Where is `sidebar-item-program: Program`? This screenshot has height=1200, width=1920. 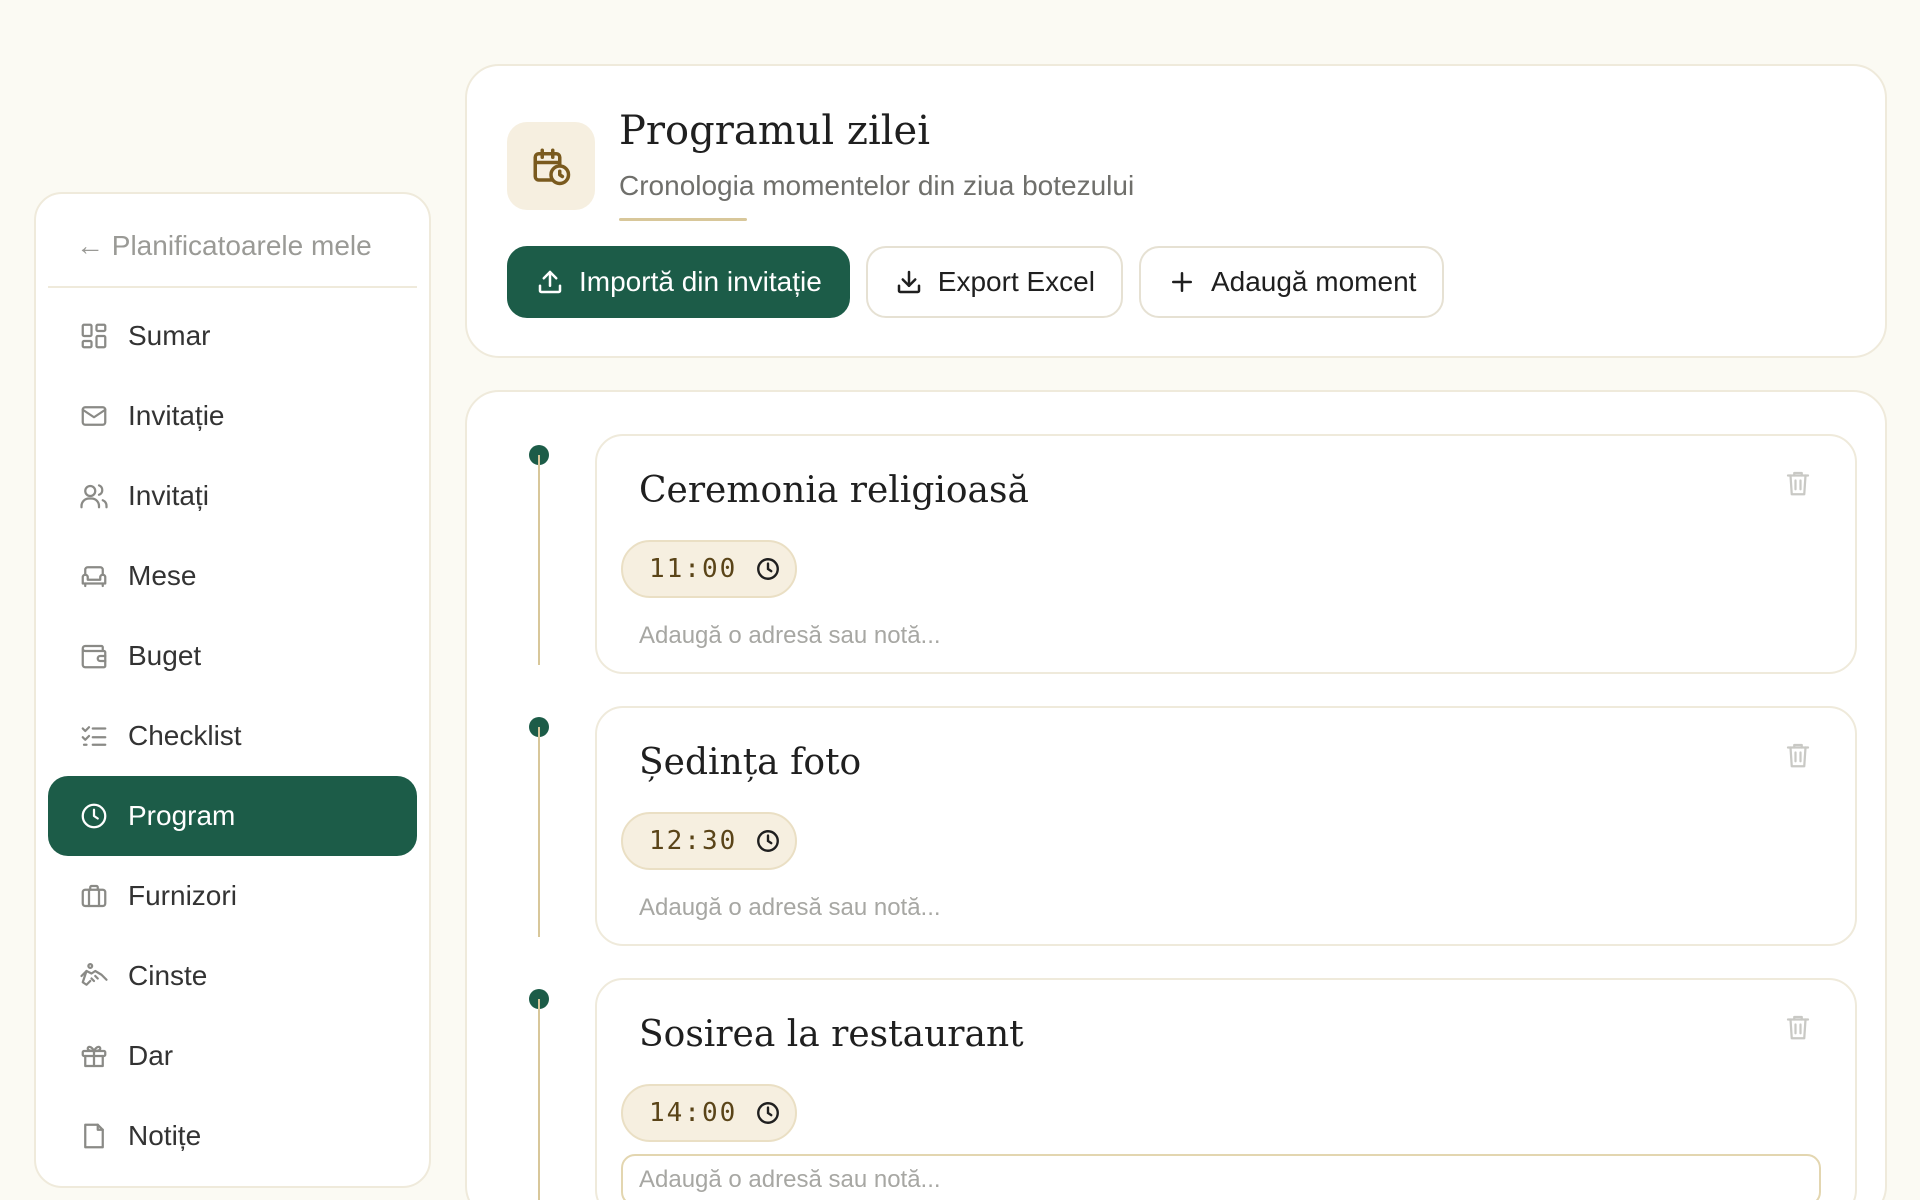
sidebar-item-program: Program is located at coordinates (232, 816).